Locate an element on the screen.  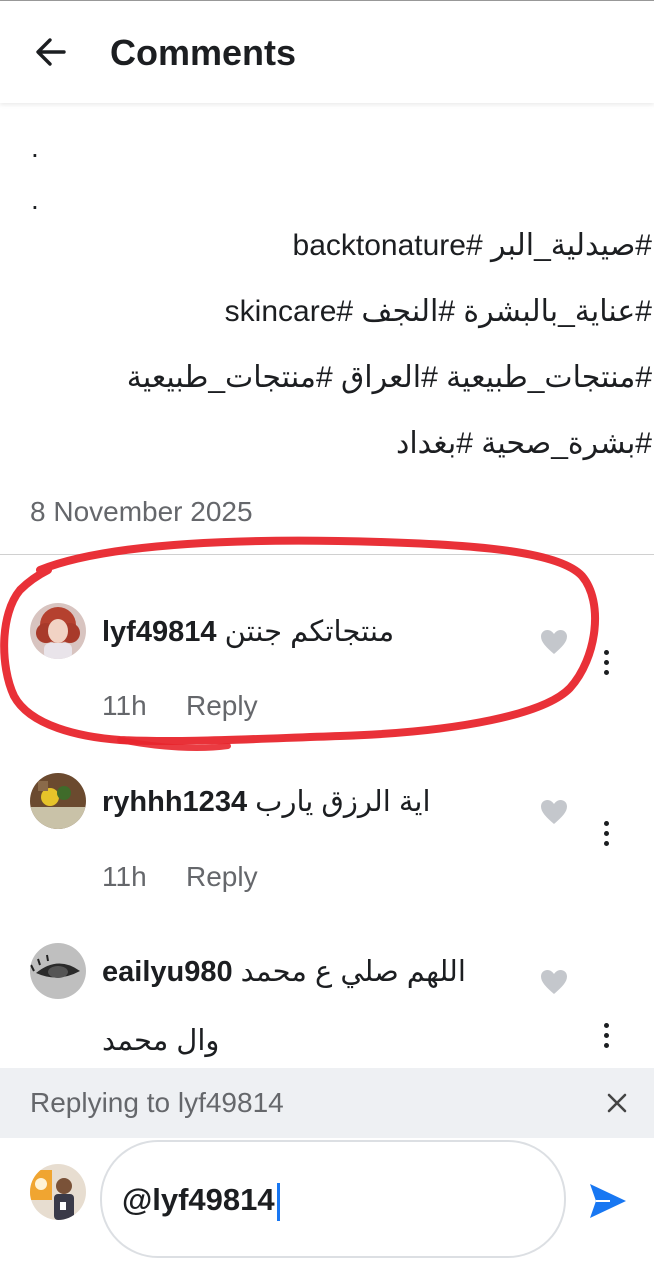
replying-to-label: Replying to lyf49814 is located at coordinates (157, 1102).